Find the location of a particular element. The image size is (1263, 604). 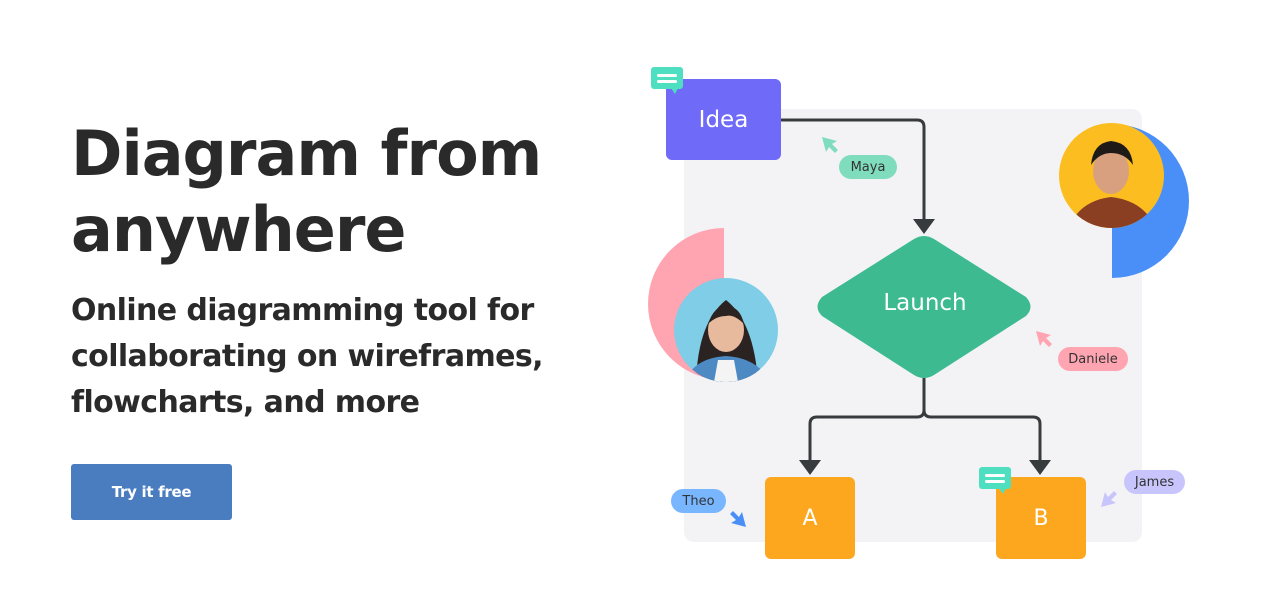

collaborator-label-maya: Maya is located at coordinates (868, 167).